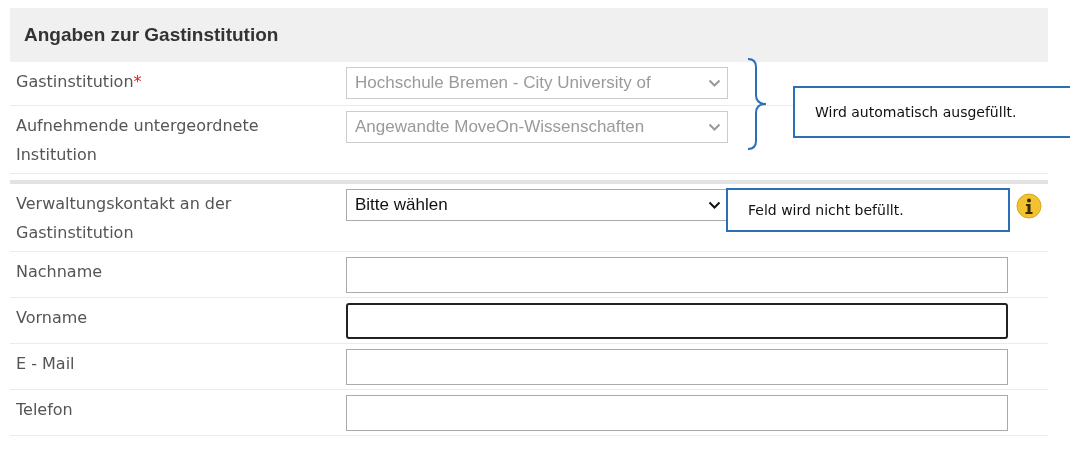 The image size is (1070, 468). What do you see at coordinates (868, 210) in the screenshot?
I see `callout-note: Feld wird nicht befüllt.` at bounding box center [868, 210].